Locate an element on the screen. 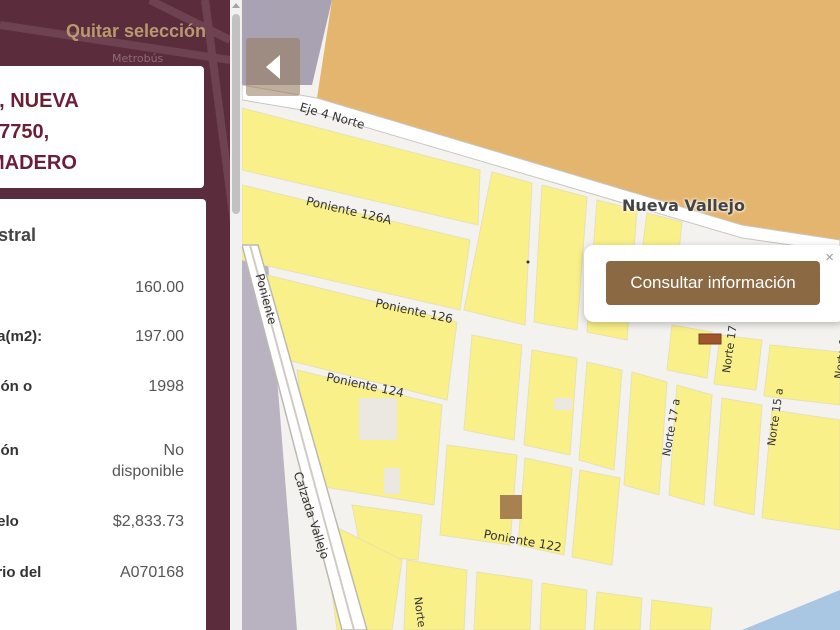 Image resolution: width=840 pixels, height=630 pixels. consult-info-button: Consultar información is located at coordinates (713, 283).